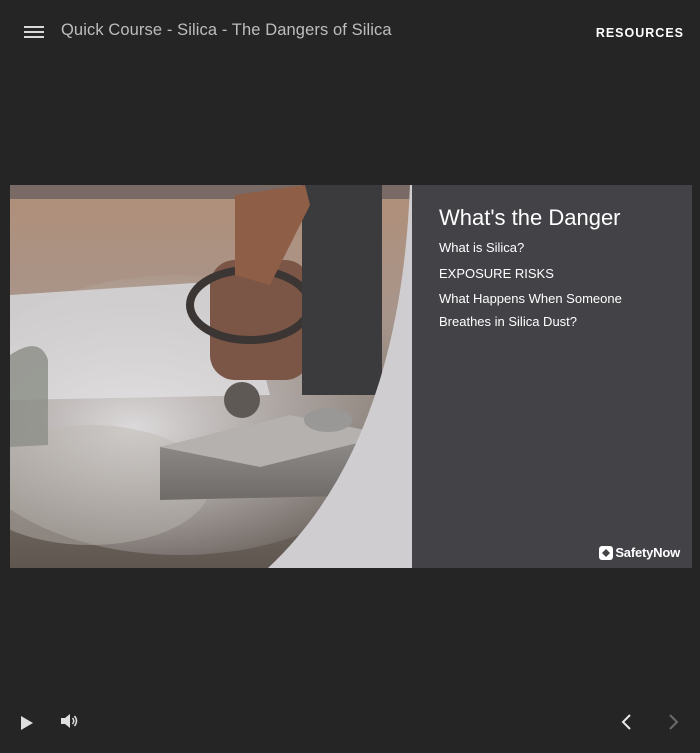  I want to click on link-exposure-risks: EXPOSURE RISKS, so click(496, 273).